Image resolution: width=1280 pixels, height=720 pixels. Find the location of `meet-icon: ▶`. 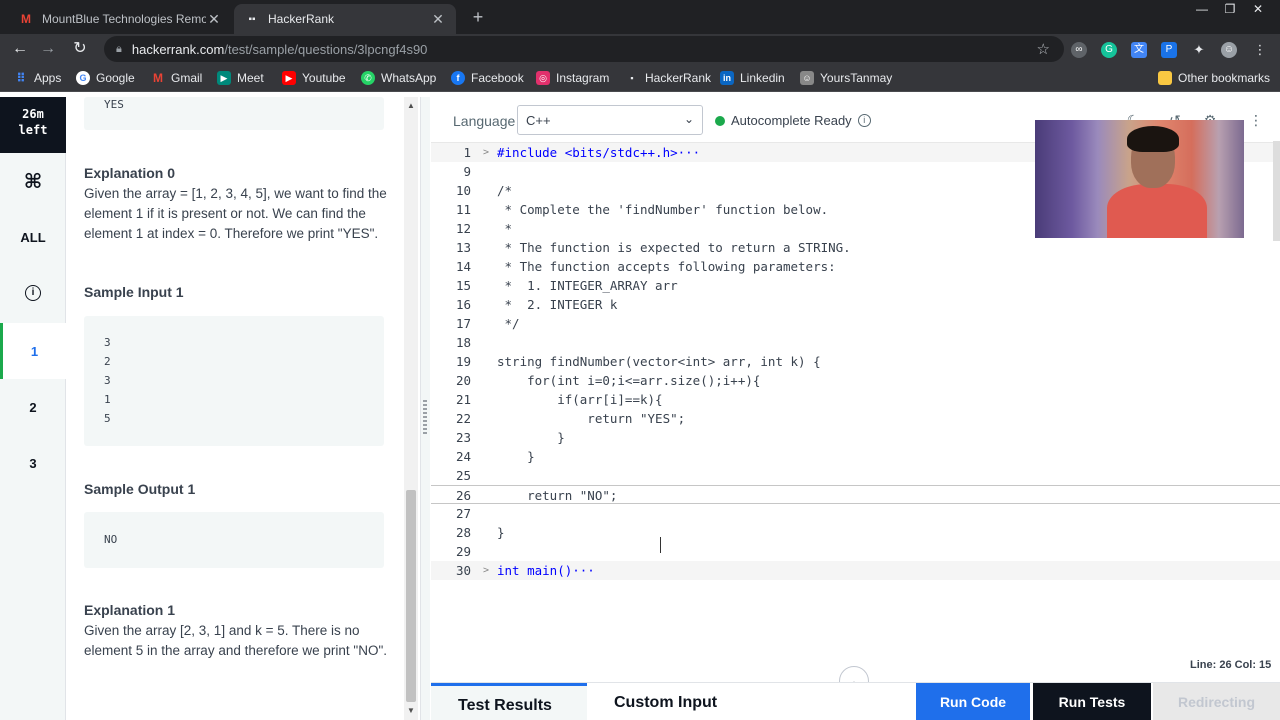

meet-icon: ▶ is located at coordinates (224, 78).